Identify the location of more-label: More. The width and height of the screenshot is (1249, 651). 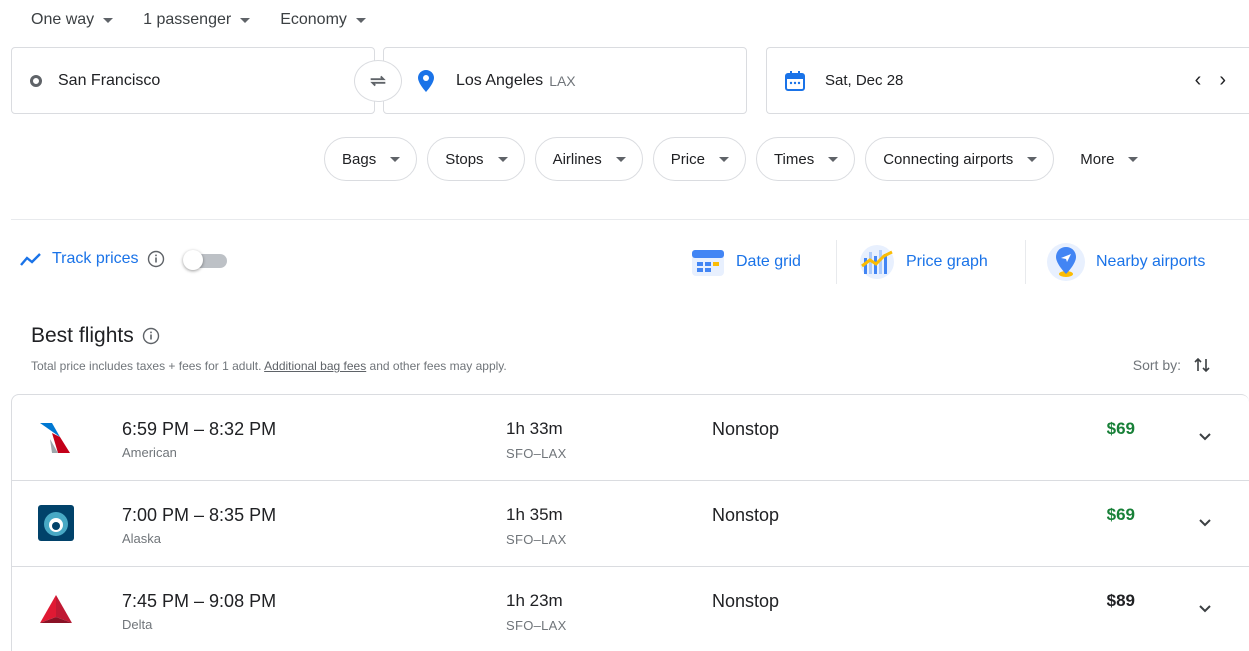
(1097, 159).